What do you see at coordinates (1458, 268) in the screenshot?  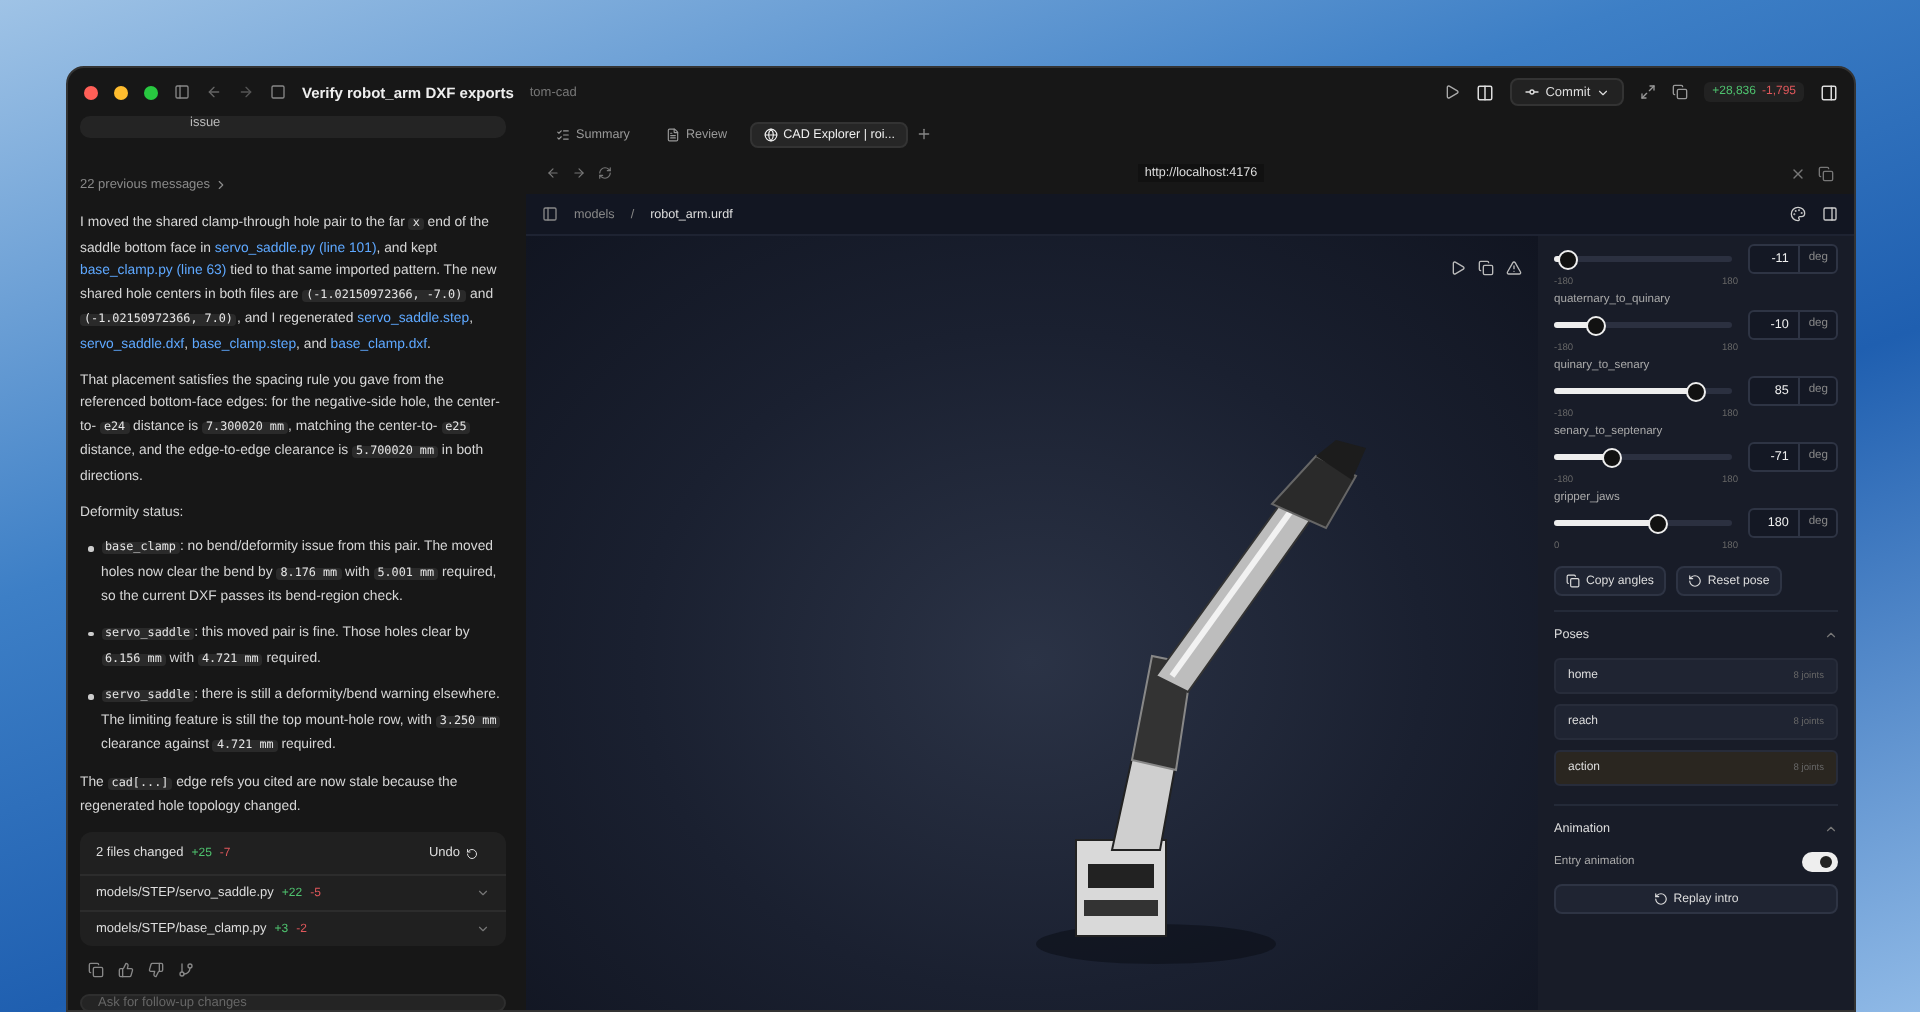 I see `play-icon` at bounding box center [1458, 268].